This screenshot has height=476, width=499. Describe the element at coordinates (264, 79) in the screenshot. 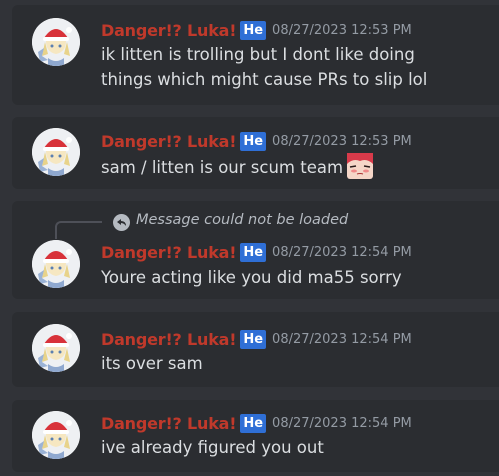

I see `message-line: things which might cause PRs to slip lol` at that location.